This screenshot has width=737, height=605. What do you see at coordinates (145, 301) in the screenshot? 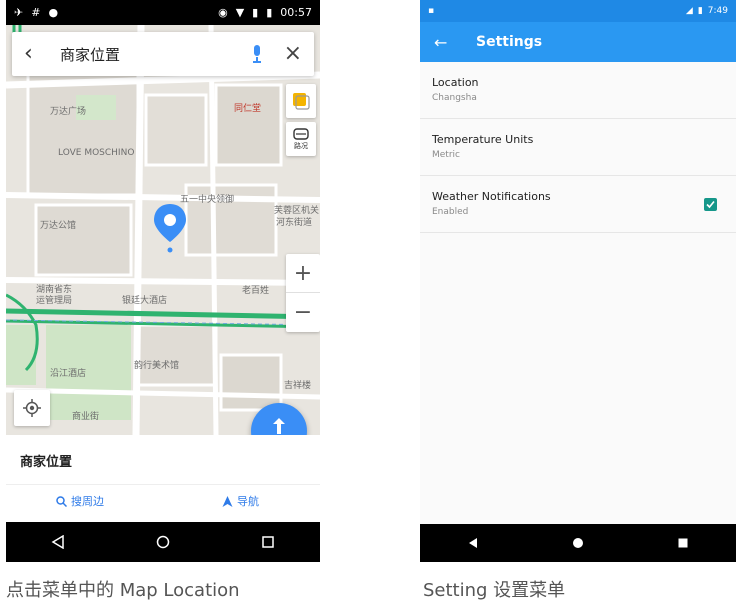
I see `map-label: 银廷大酒店` at bounding box center [145, 301].